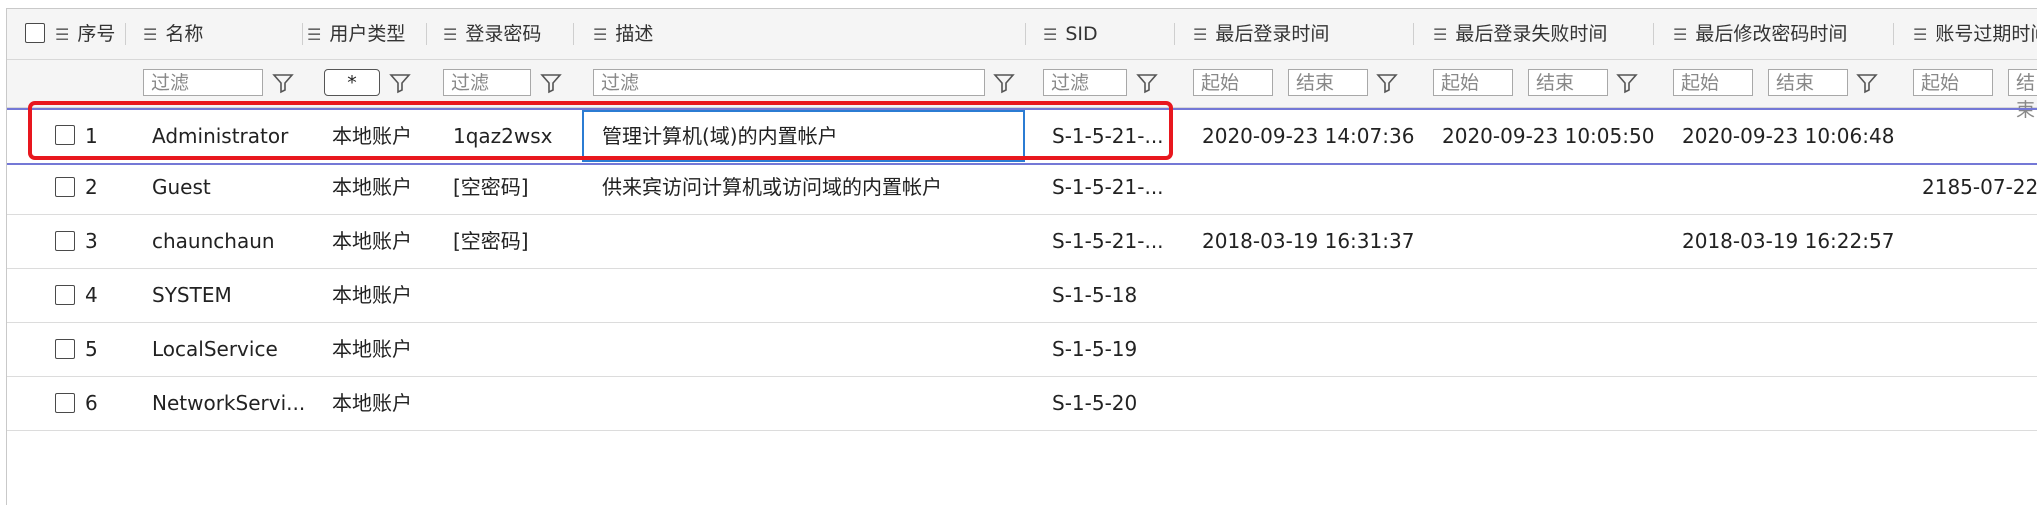 Image resolution: width=2037 pixels, height=505 pixels. What do you see at coordinates (1022, 296) in the screenshot?
I see `table-row: 4 SYSTEM 本地账户 S-1-5-18` at bounding box center [1022, 296].